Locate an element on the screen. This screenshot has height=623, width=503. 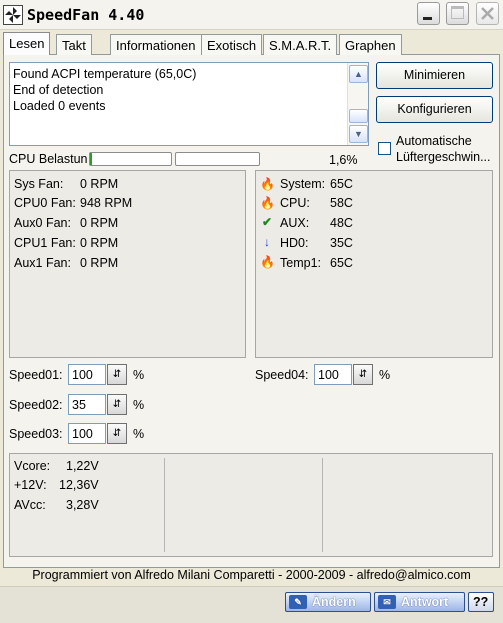
fan-label: CPU0 Fan: is located at coordinates (45, 203).